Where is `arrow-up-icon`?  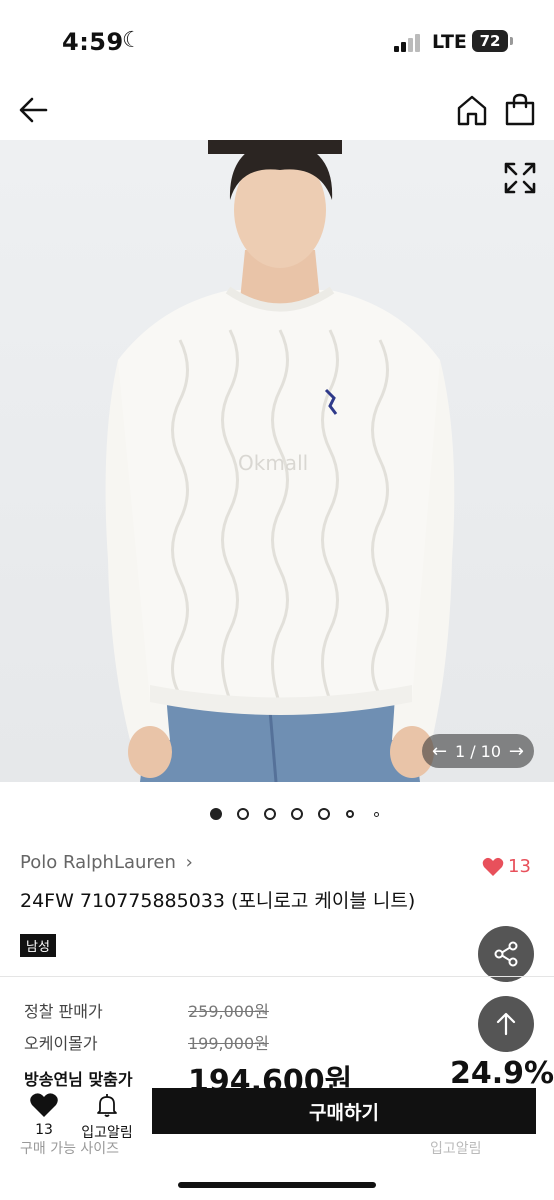 arrow-up-icon is located at coordinates (506, 1024).